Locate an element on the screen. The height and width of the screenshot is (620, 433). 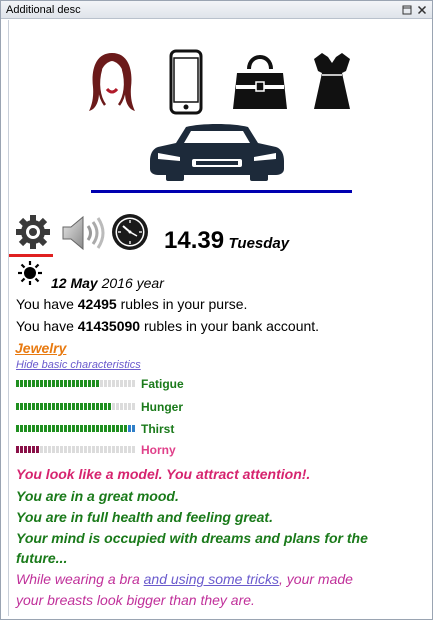
maximize-icon is located at coordinates (407, 10).